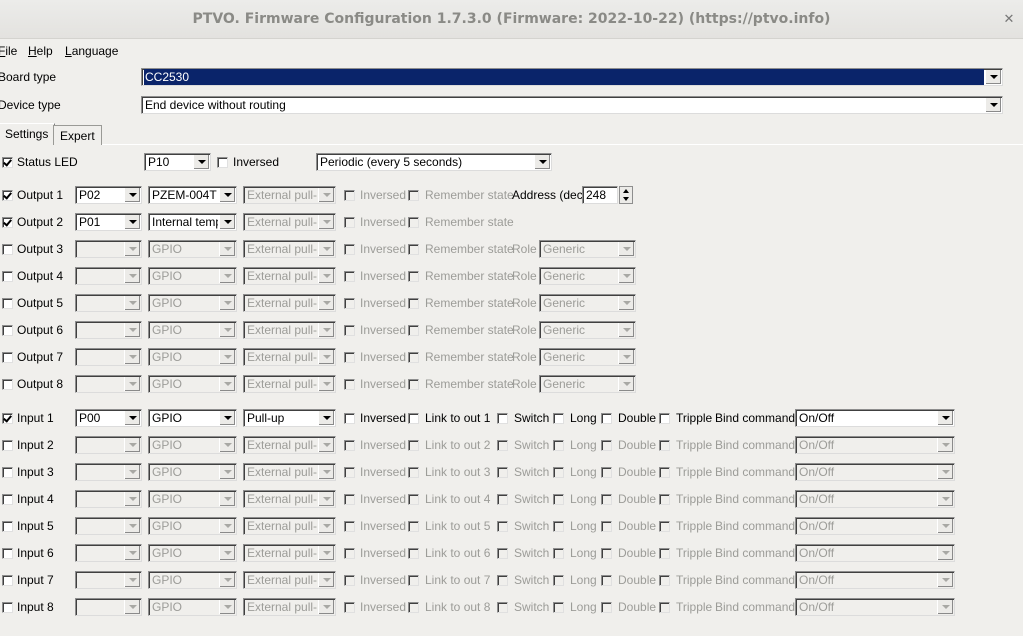 The width and height of the screenshot is (1023, 636). What do you see at coordinates (8, 51) in the screenshot?
I see `menu-file: File` at bounding box center [8, 51].